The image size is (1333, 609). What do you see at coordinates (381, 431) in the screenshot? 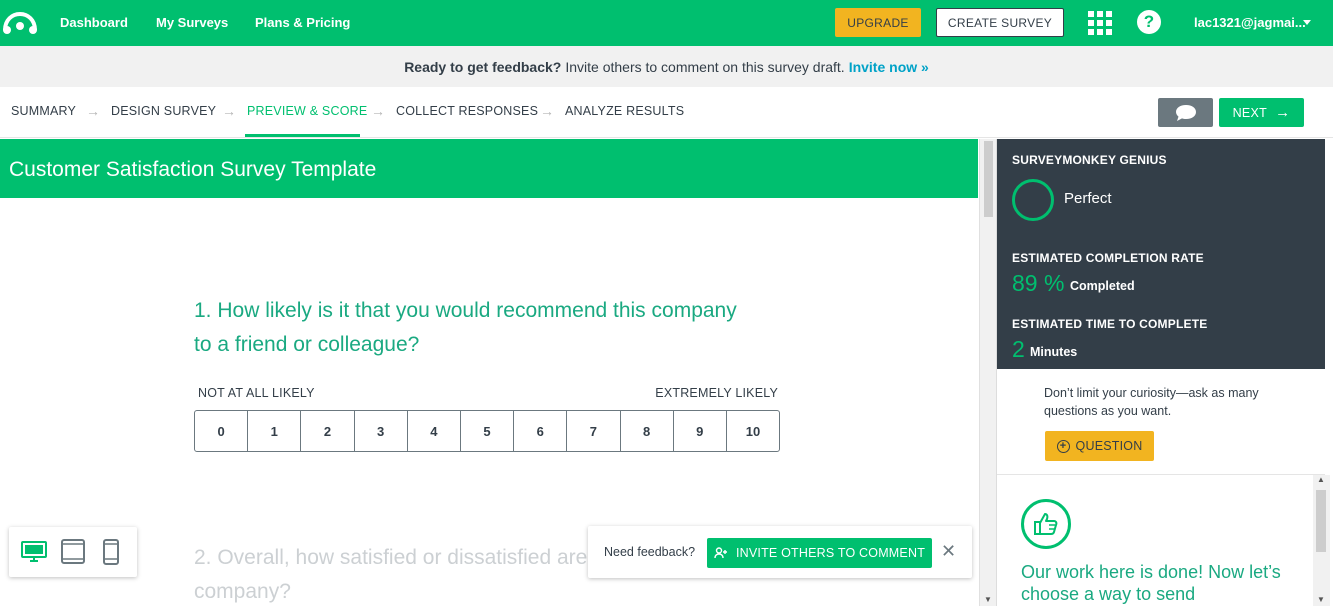
I see `nps-option-3: 3` at bounding box center [381, 431].